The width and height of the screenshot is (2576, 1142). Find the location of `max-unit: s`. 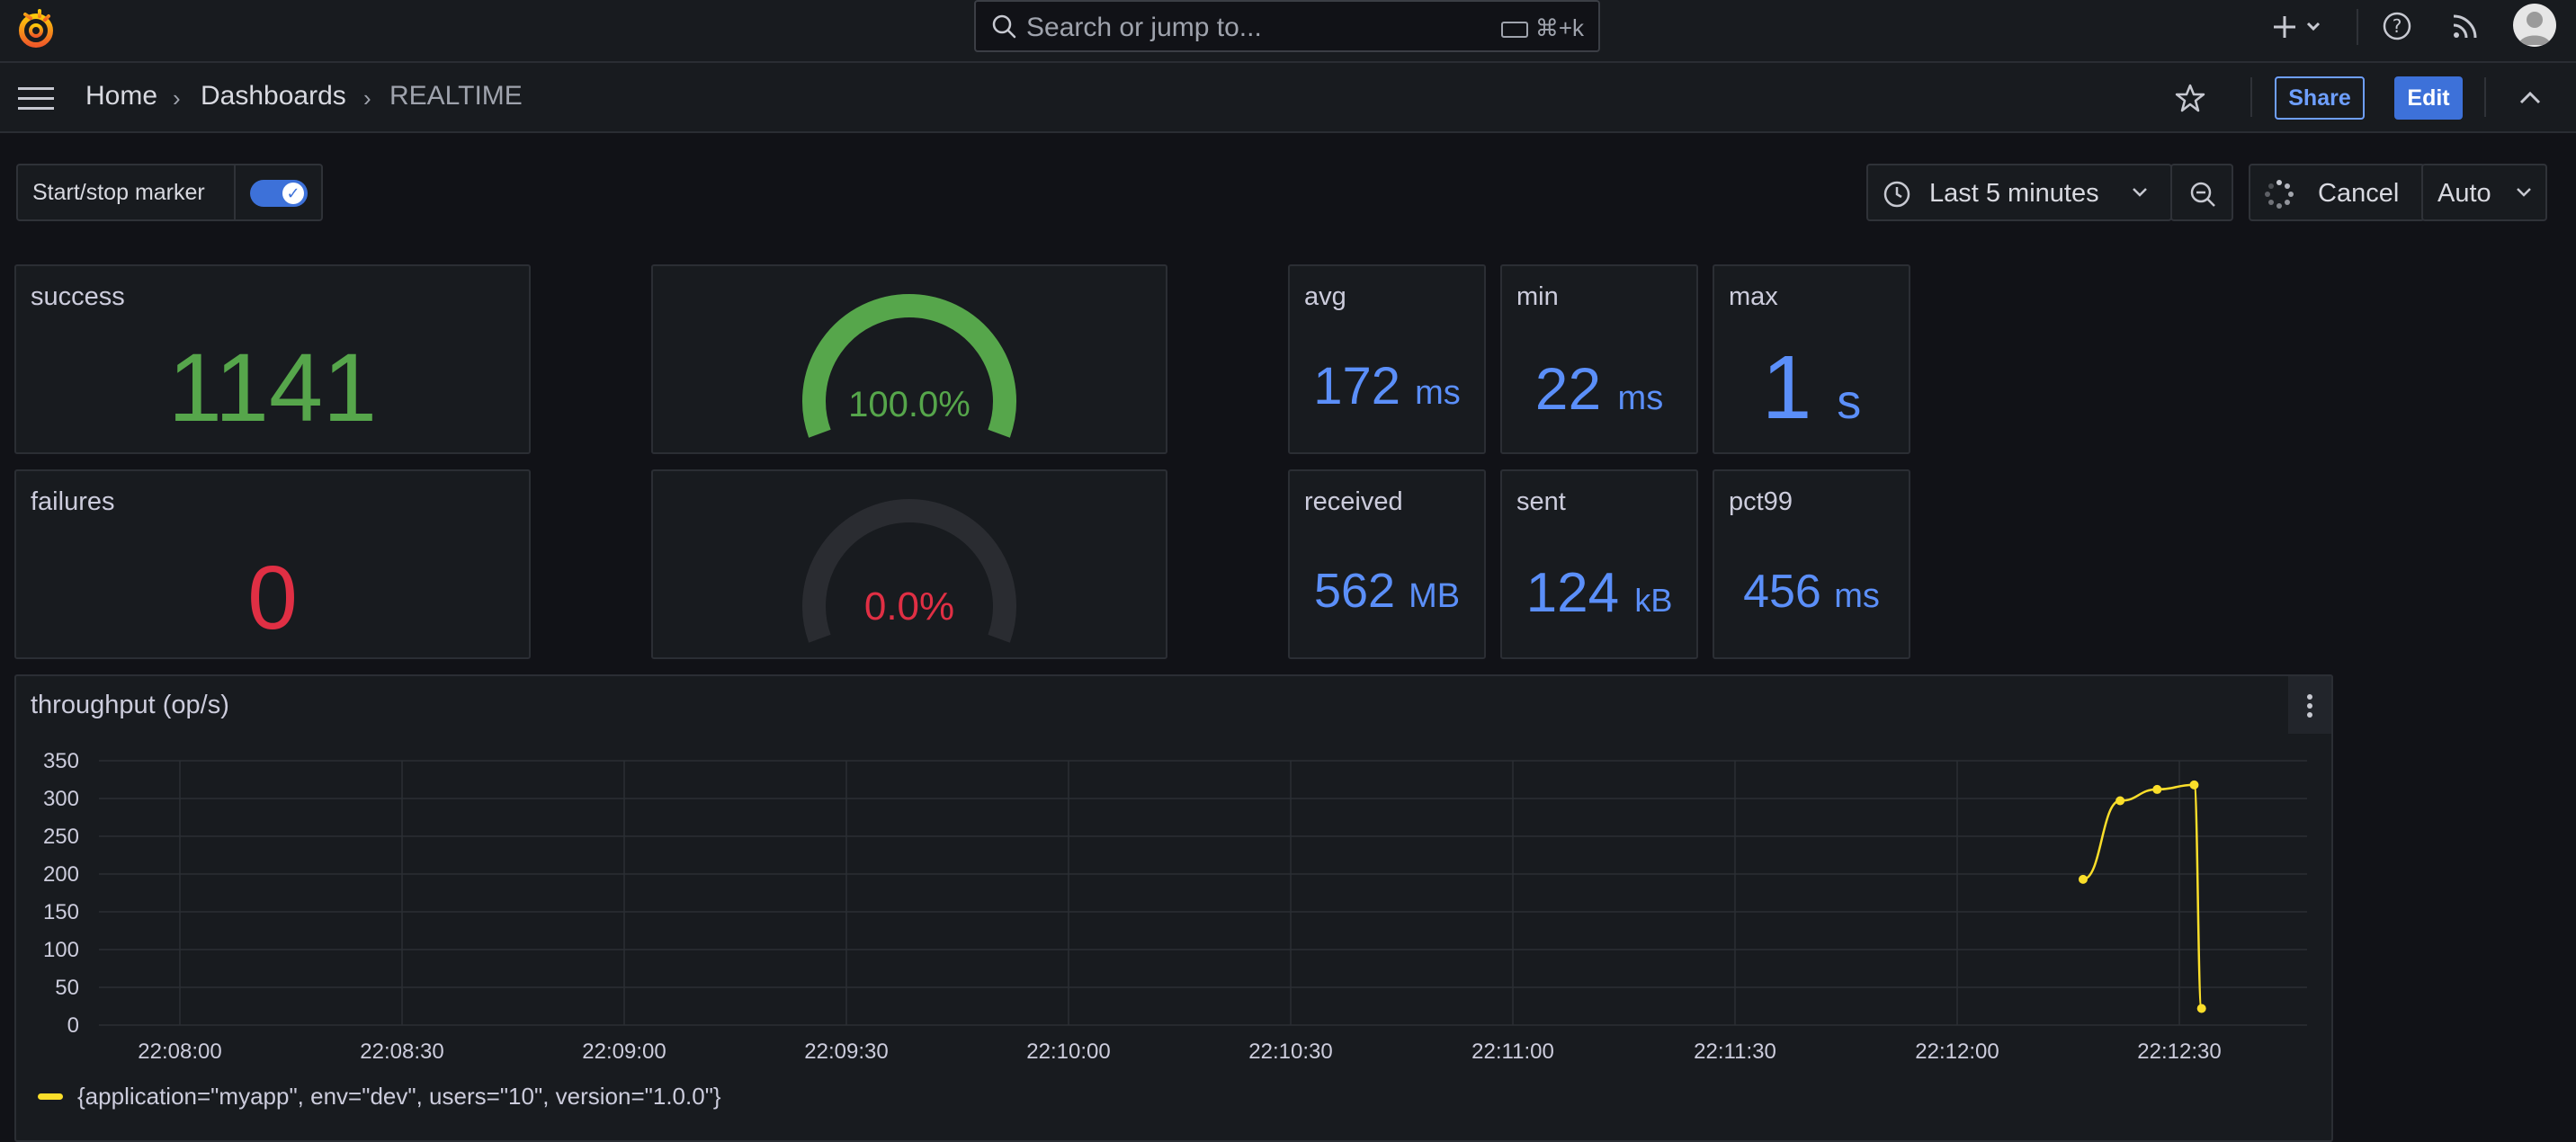

max-unit: s is located at coordinates (1849, 402).